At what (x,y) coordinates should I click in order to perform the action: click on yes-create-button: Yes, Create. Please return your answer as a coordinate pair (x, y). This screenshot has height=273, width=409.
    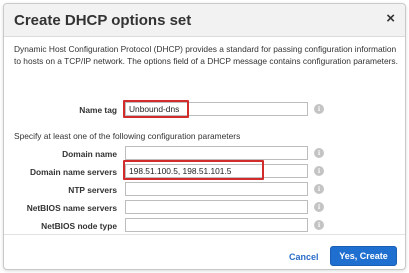
    Looking at the image, I should click on (363, 256).